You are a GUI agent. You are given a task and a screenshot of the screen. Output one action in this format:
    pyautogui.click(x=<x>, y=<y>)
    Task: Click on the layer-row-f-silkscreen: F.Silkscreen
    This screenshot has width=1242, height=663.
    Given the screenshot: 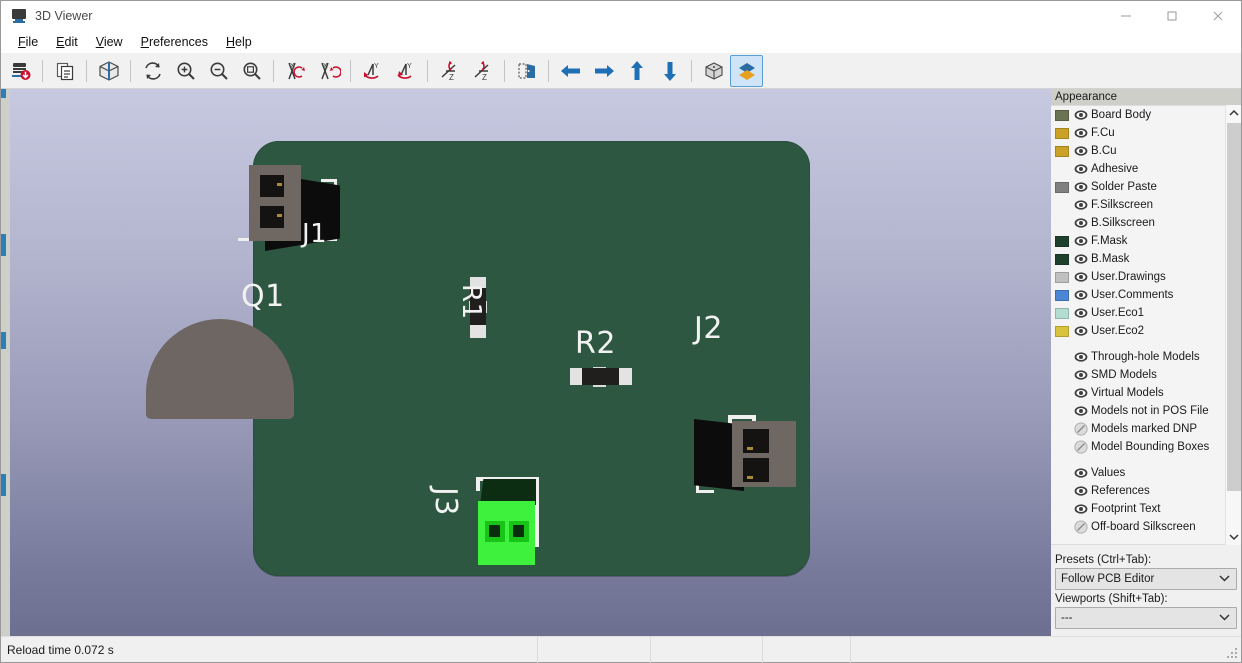 What is the action you would take?
    pyautogui.click(x=1145, y=205)
    